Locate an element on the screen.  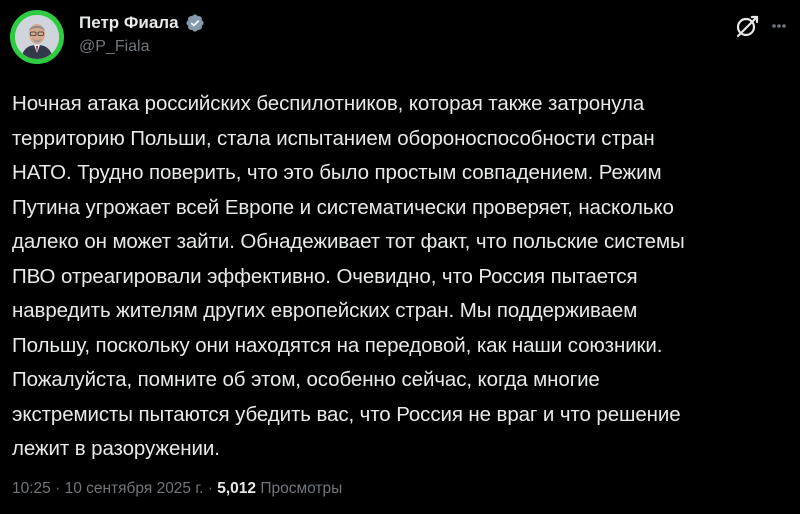
post-text-line: лежит в разоружении. is located at coordinates (116, 448).